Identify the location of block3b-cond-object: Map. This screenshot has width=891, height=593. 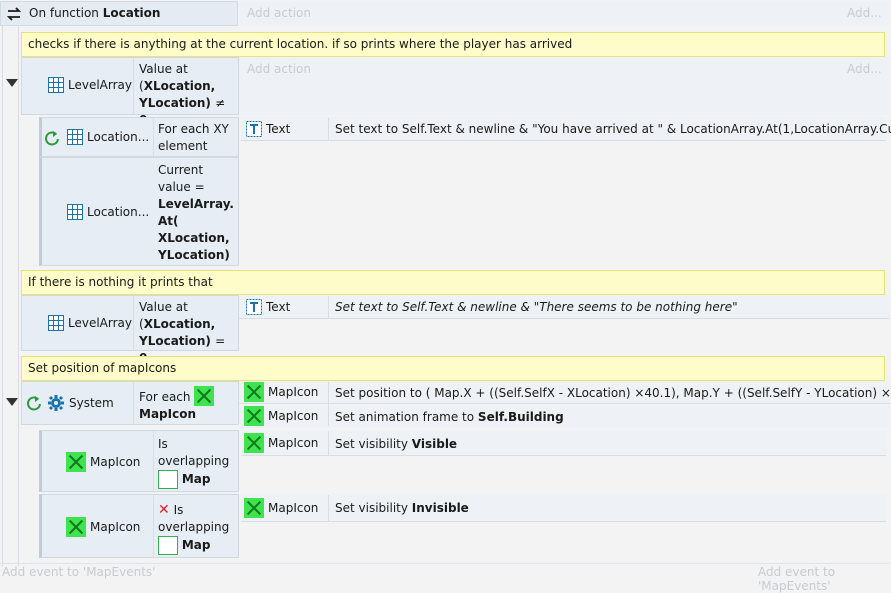
(196, 545).